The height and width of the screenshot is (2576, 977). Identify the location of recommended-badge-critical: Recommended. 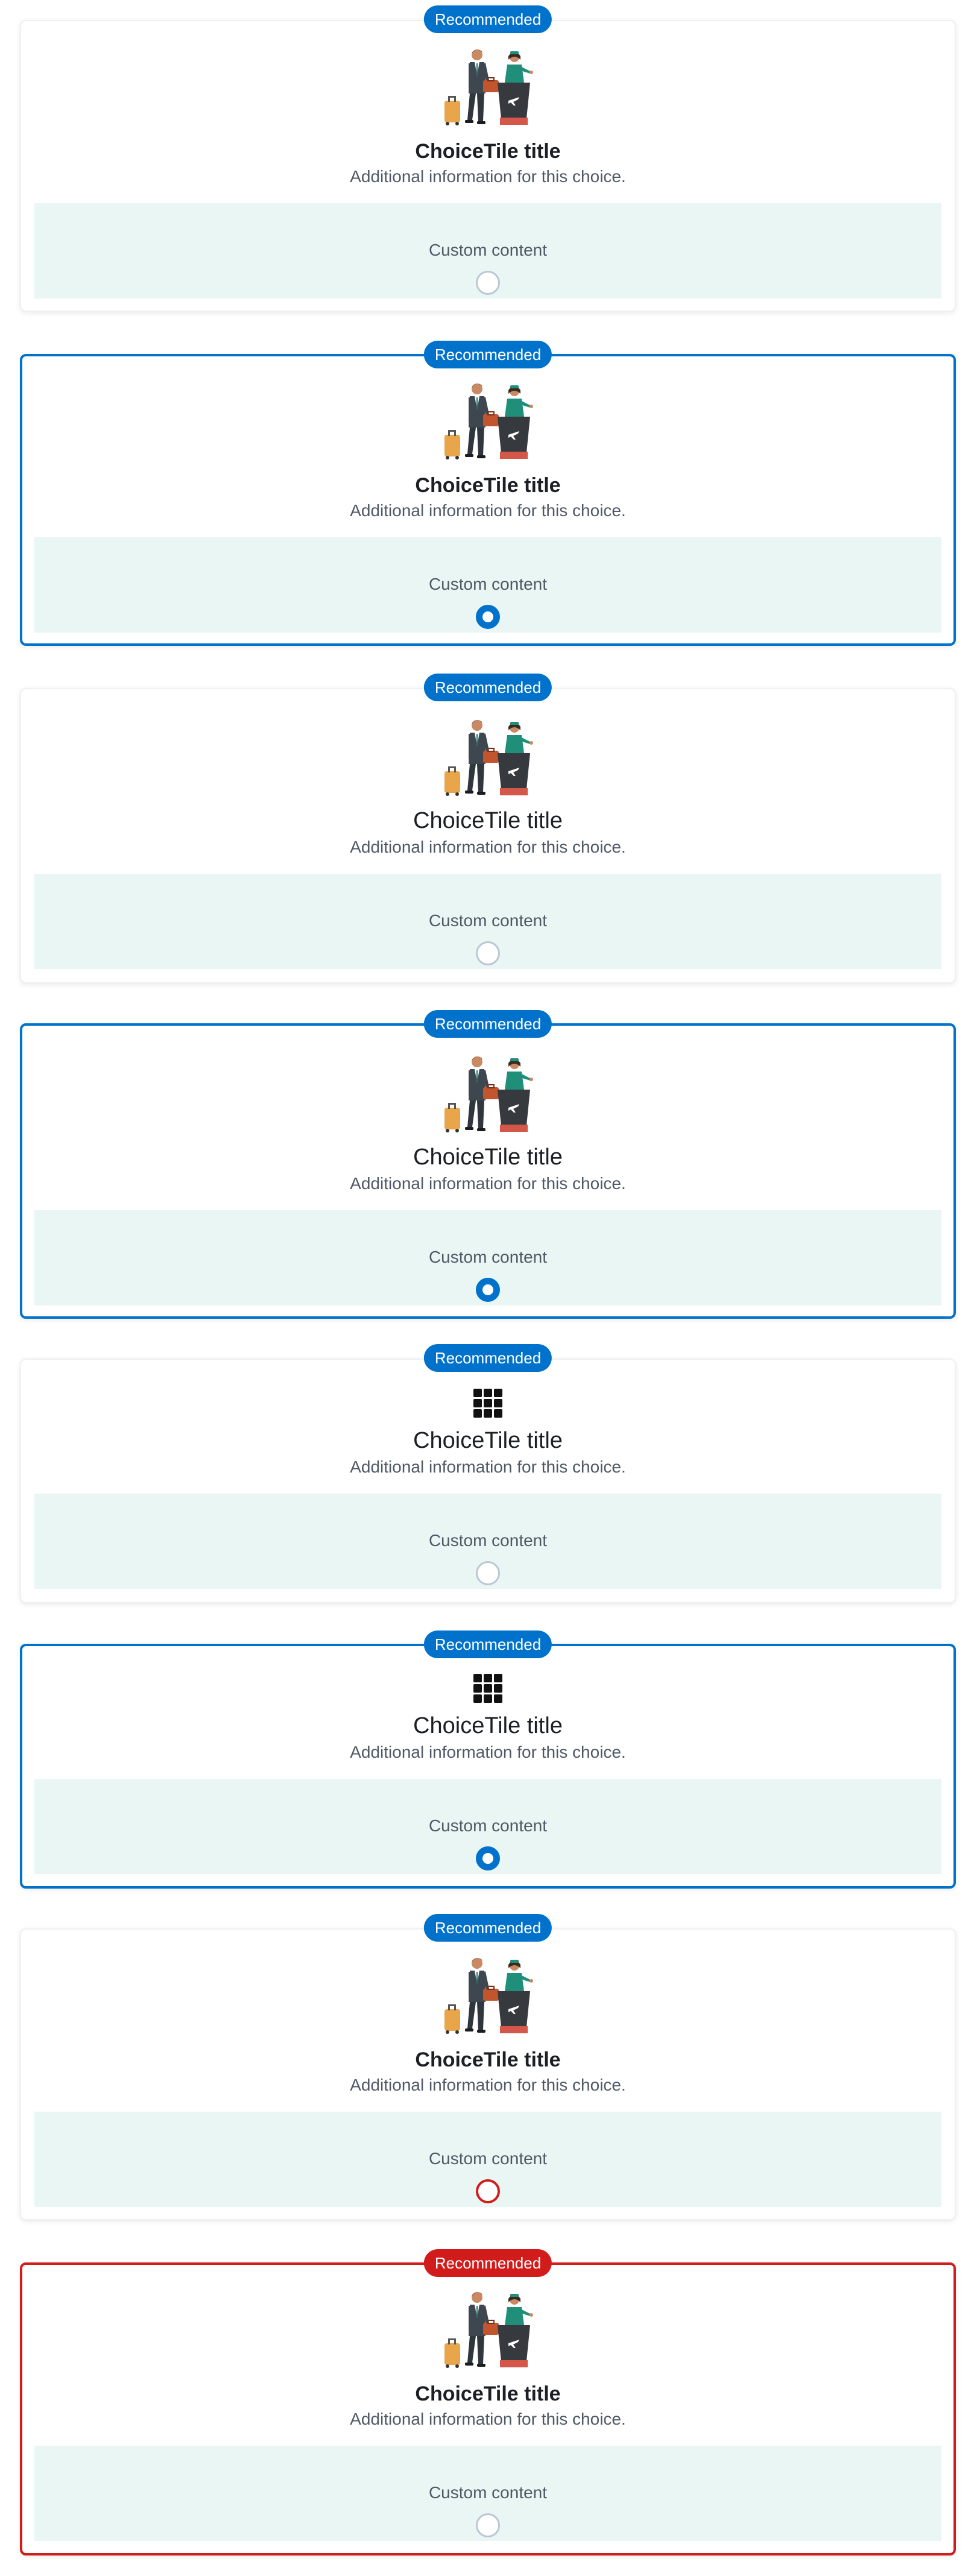
(487, 2263).